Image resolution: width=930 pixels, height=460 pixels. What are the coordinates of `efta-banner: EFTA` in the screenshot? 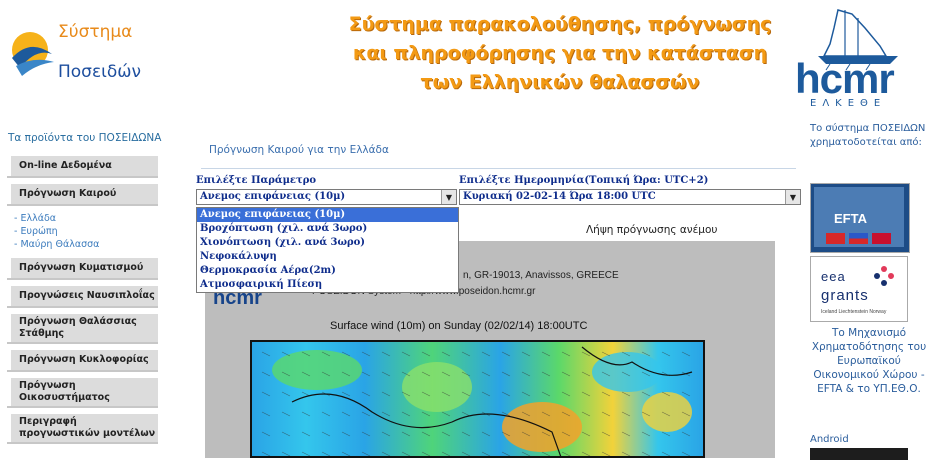 It's located at (860, 218).